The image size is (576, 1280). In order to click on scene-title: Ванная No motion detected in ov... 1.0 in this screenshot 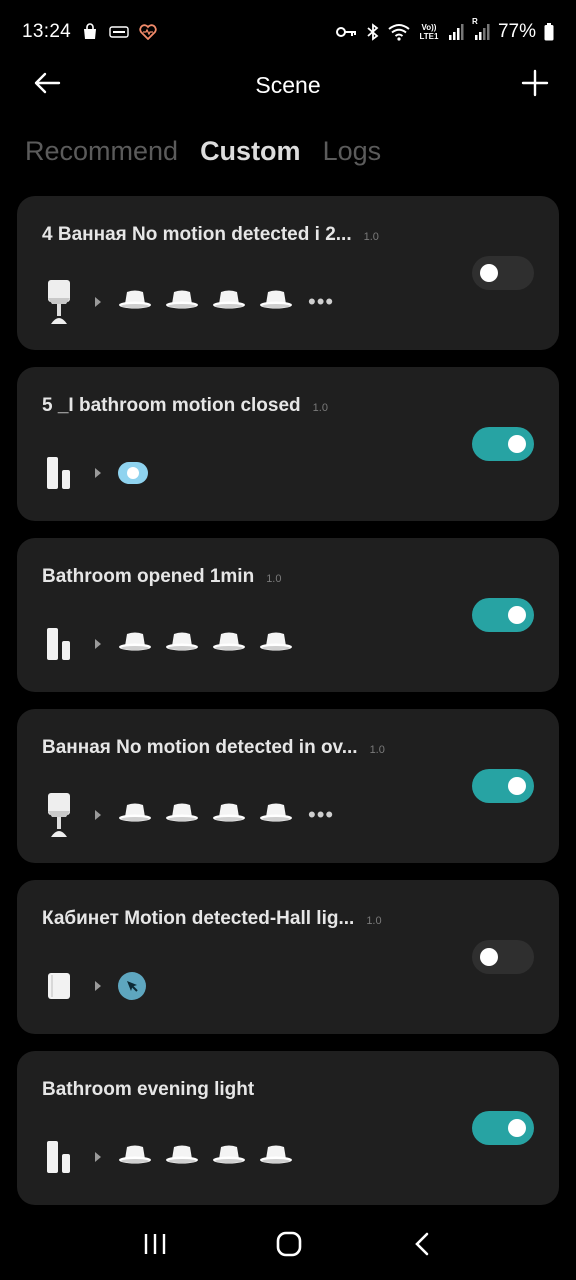, I will do `click(213, 748)`.